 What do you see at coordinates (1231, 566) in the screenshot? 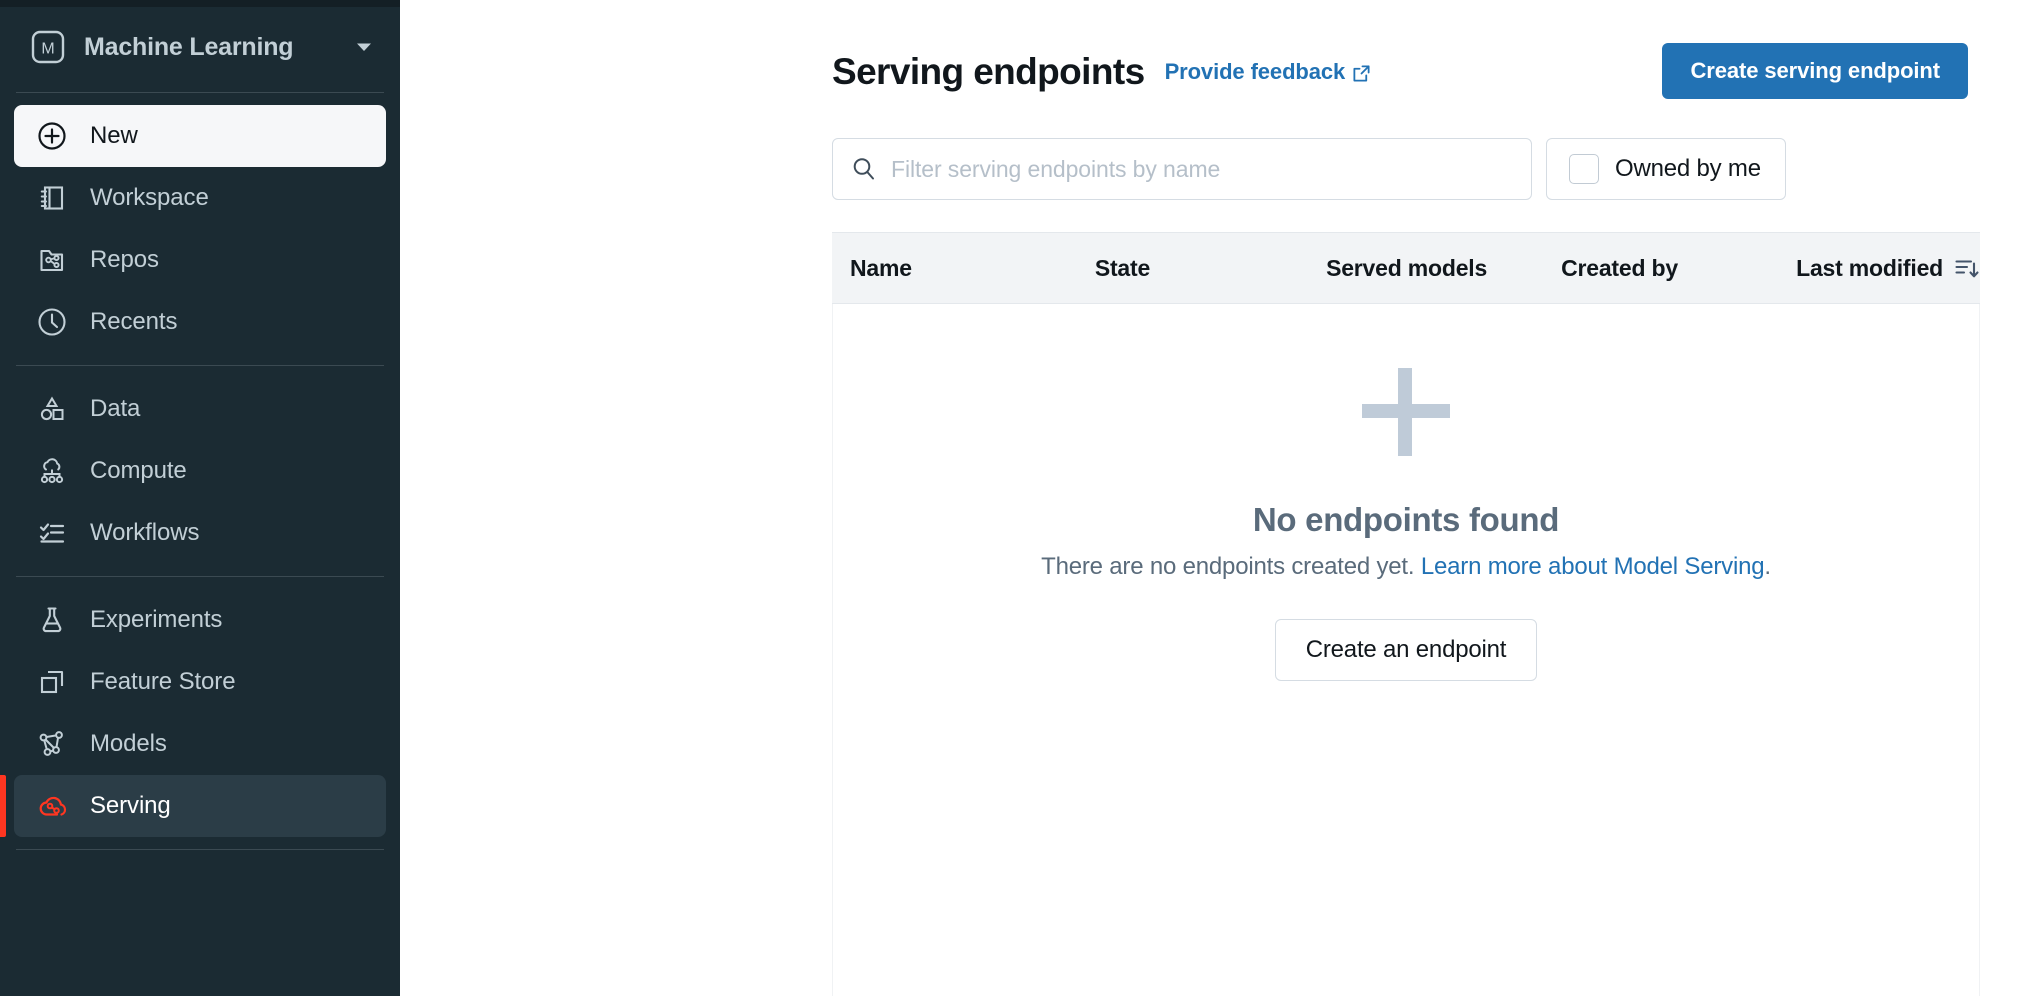
I see `empty-state-subtitle-text: There are no endpoints created yet.` at bounding box center [1231, 566].